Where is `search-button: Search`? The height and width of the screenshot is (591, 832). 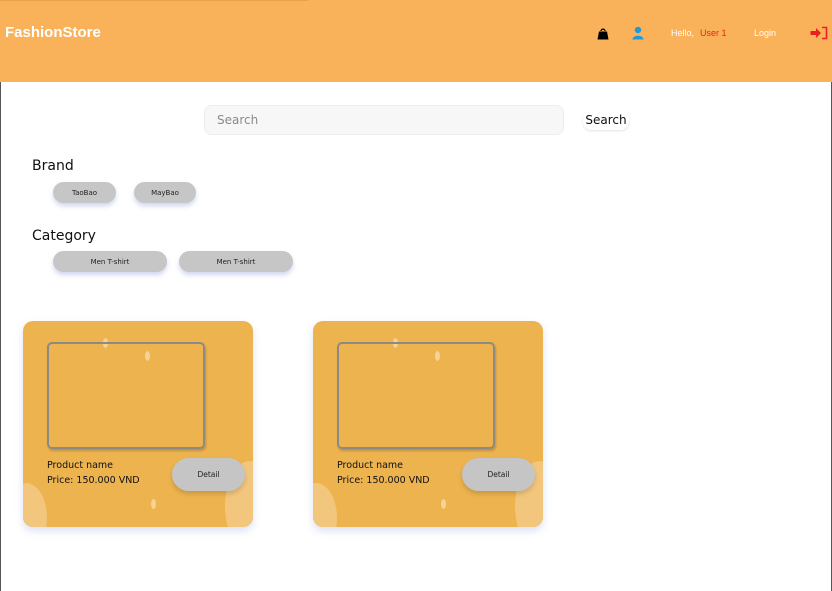
search-button: Search is located at coordinates (606, 120).